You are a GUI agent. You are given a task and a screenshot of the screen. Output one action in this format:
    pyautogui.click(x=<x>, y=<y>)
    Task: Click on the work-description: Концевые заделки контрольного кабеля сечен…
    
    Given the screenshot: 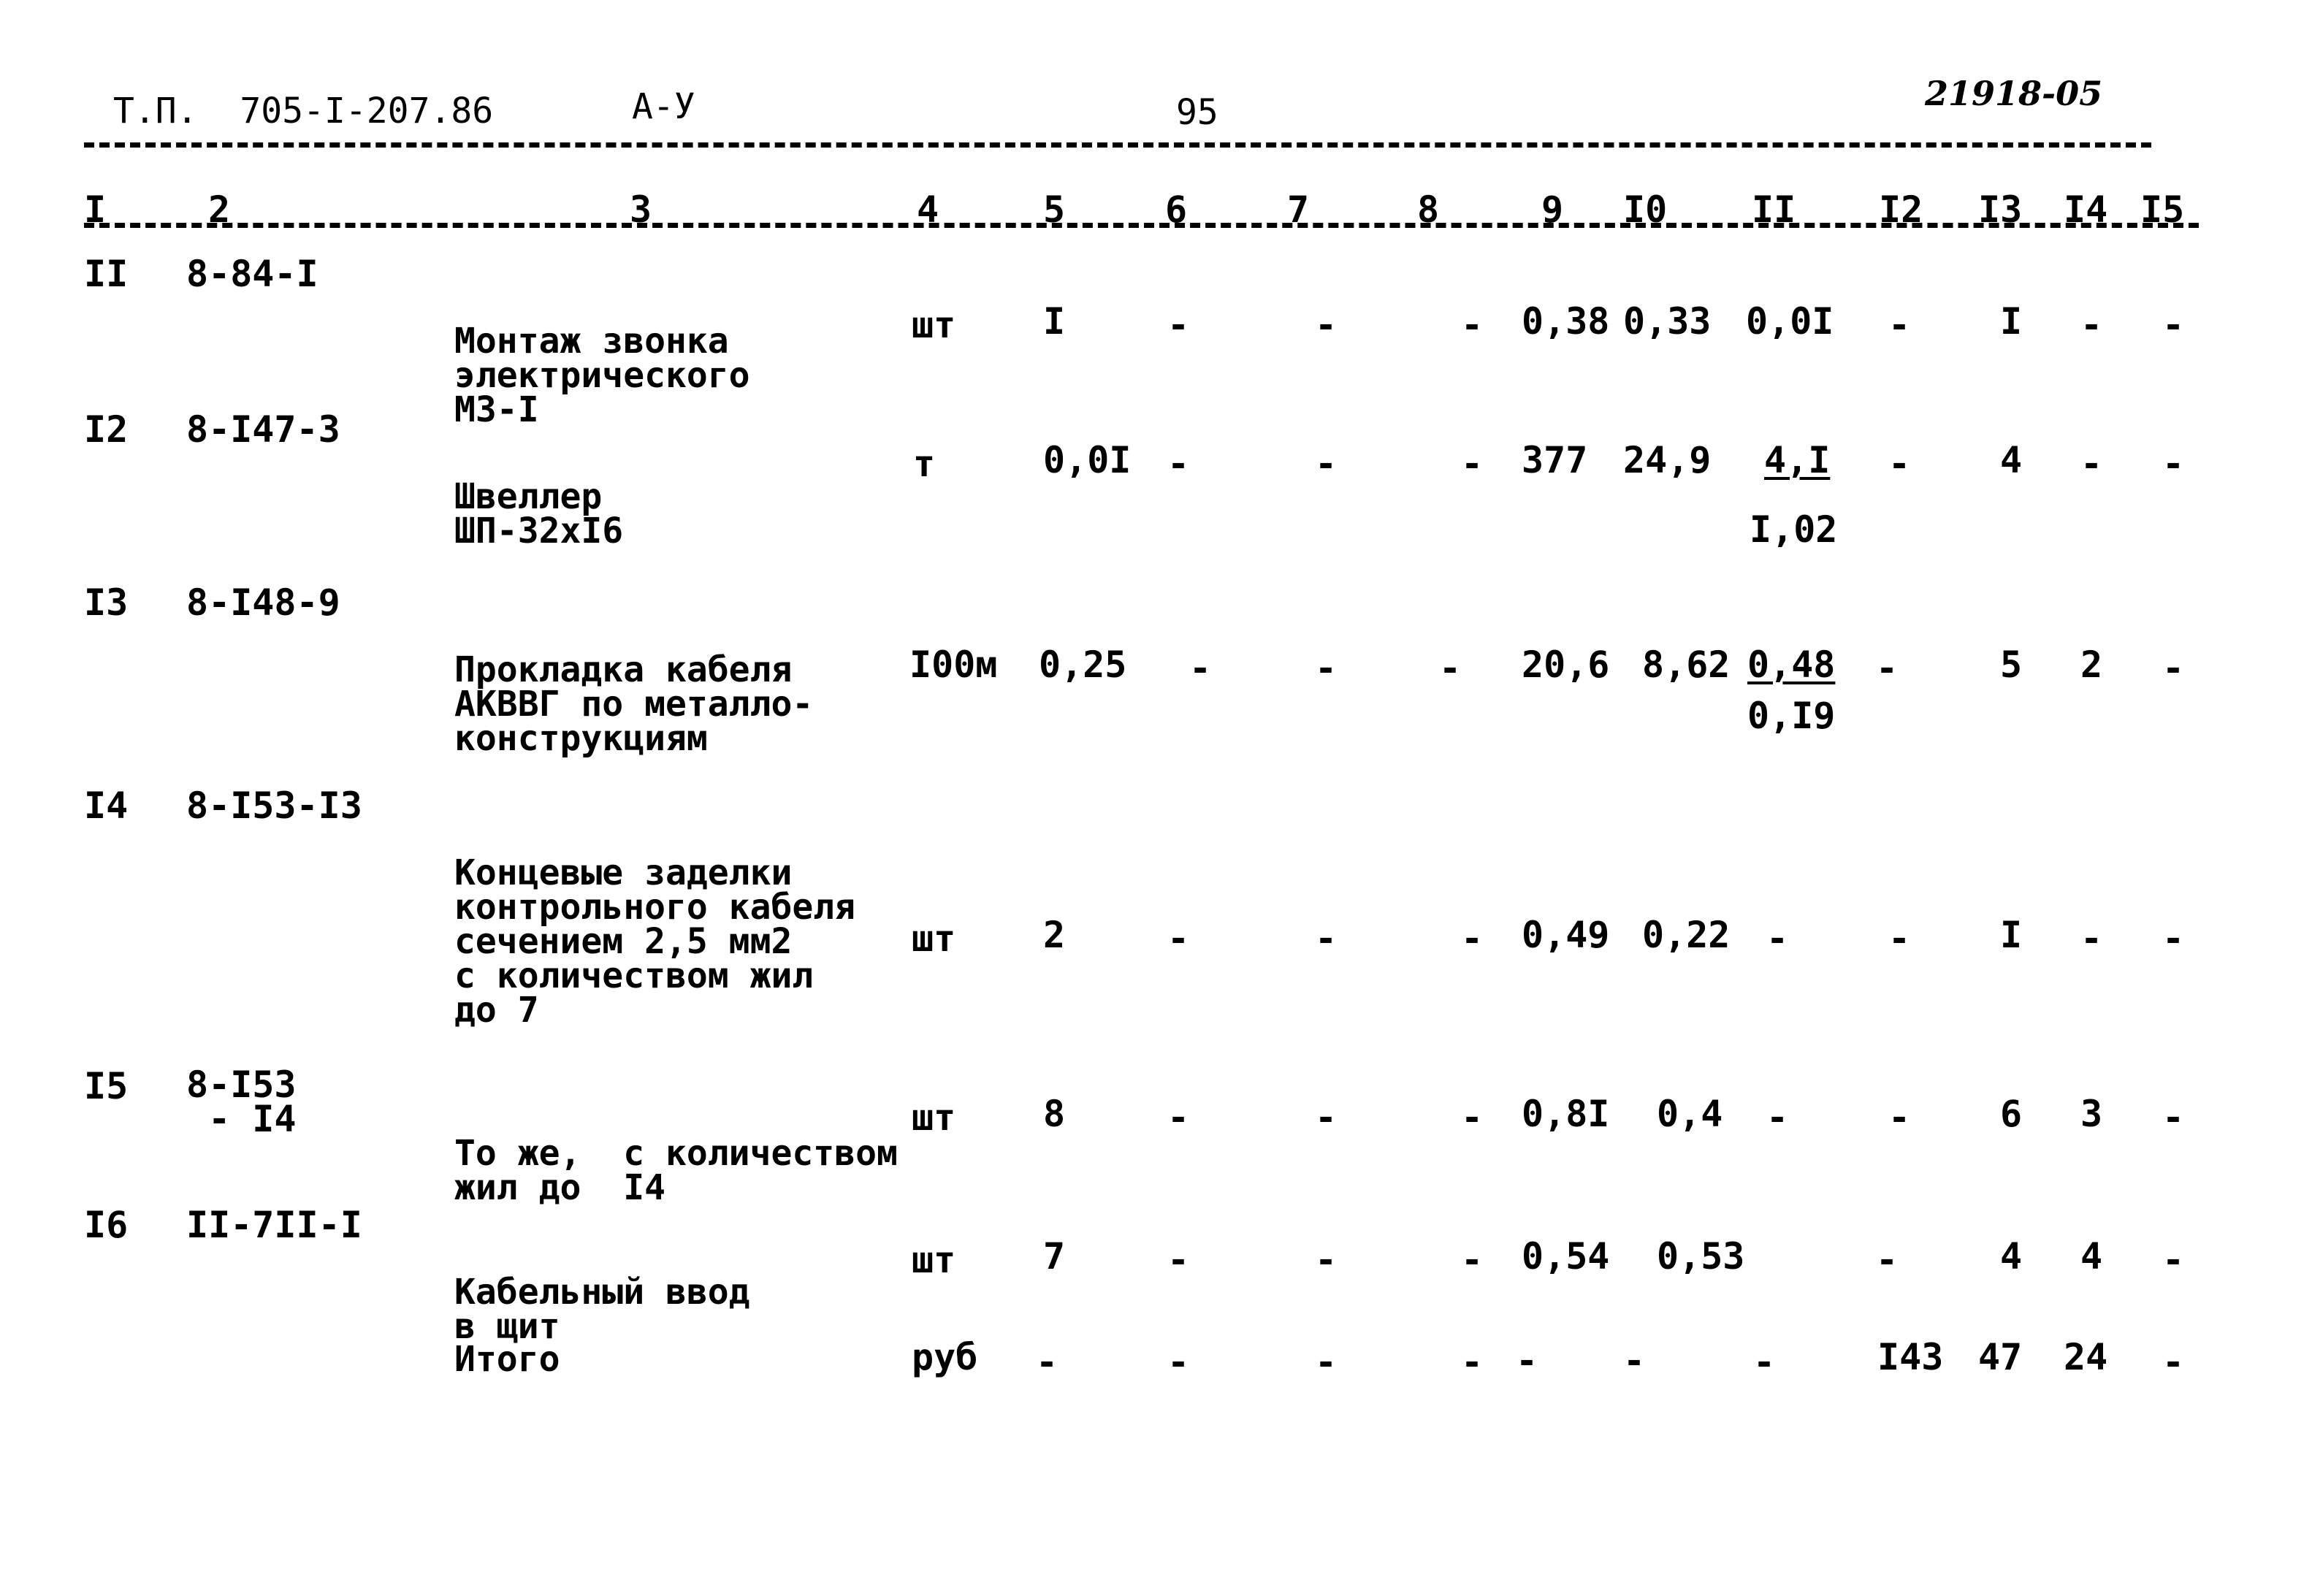 What is the action you would take?
    pyautogui.click(x=655, y=941)
    